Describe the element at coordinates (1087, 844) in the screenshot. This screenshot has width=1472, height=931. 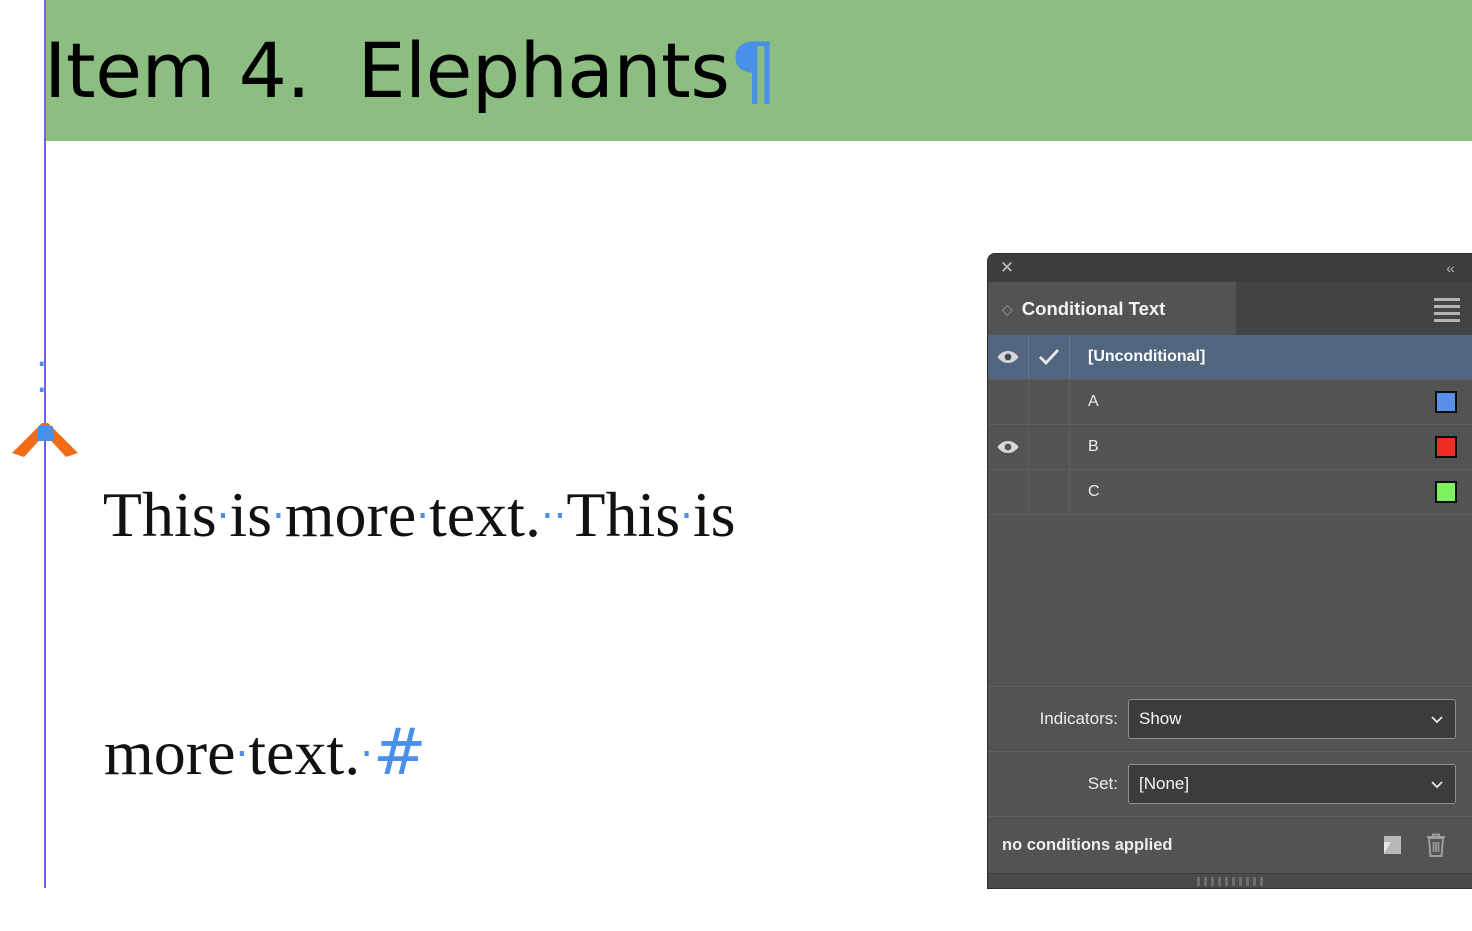
I see `status-text: no conditions applied` at that location.